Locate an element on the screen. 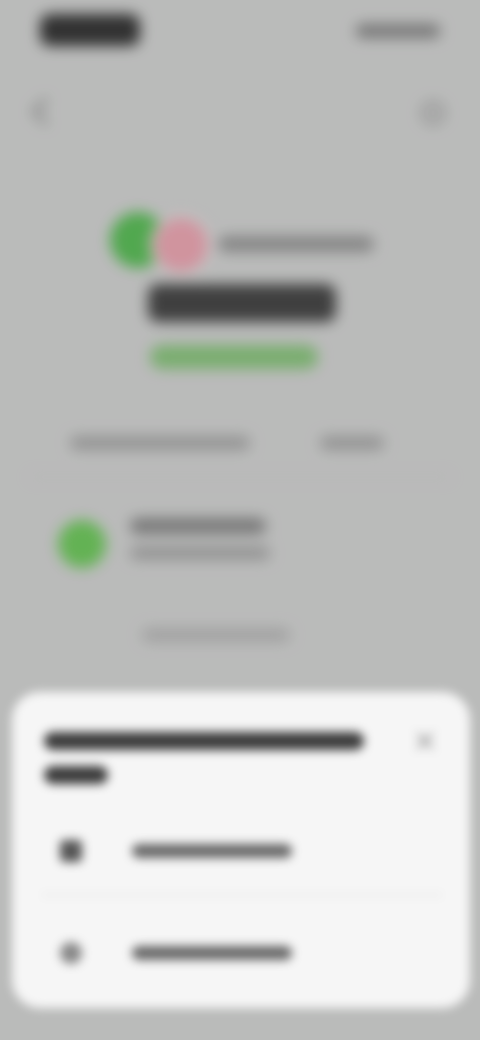 The image size is (480, 1040). sheet-divider is located at coordinates (242, 895).